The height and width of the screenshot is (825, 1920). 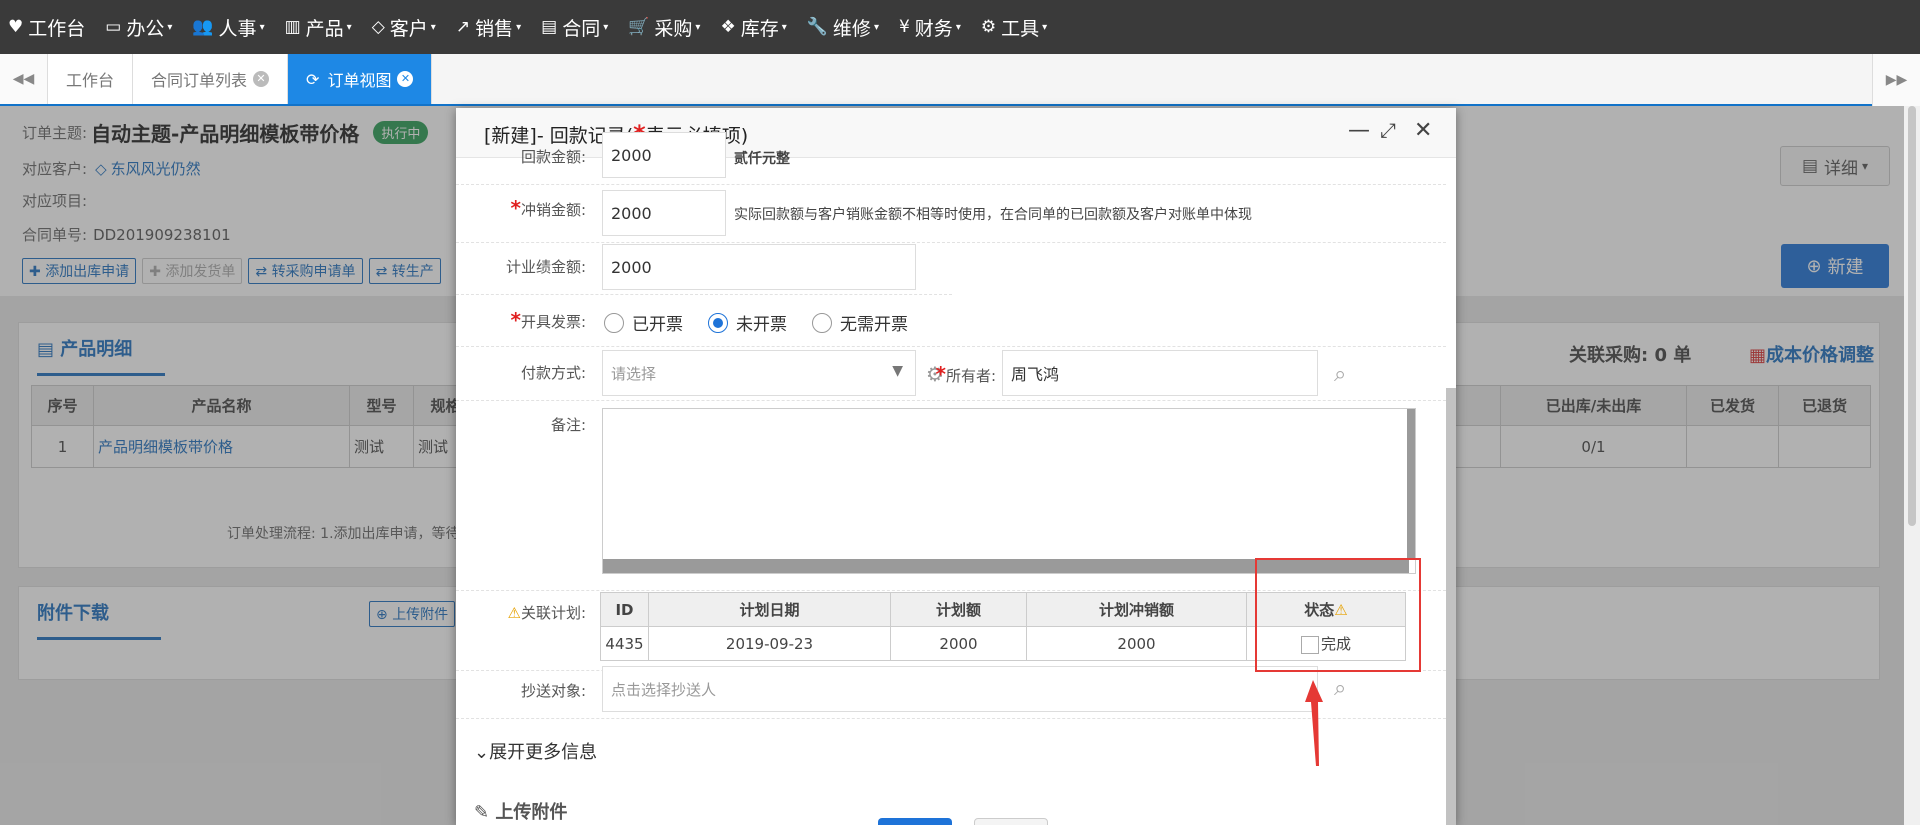 I want to click on gear-icon: ⚙, so click(x=988, y=27).